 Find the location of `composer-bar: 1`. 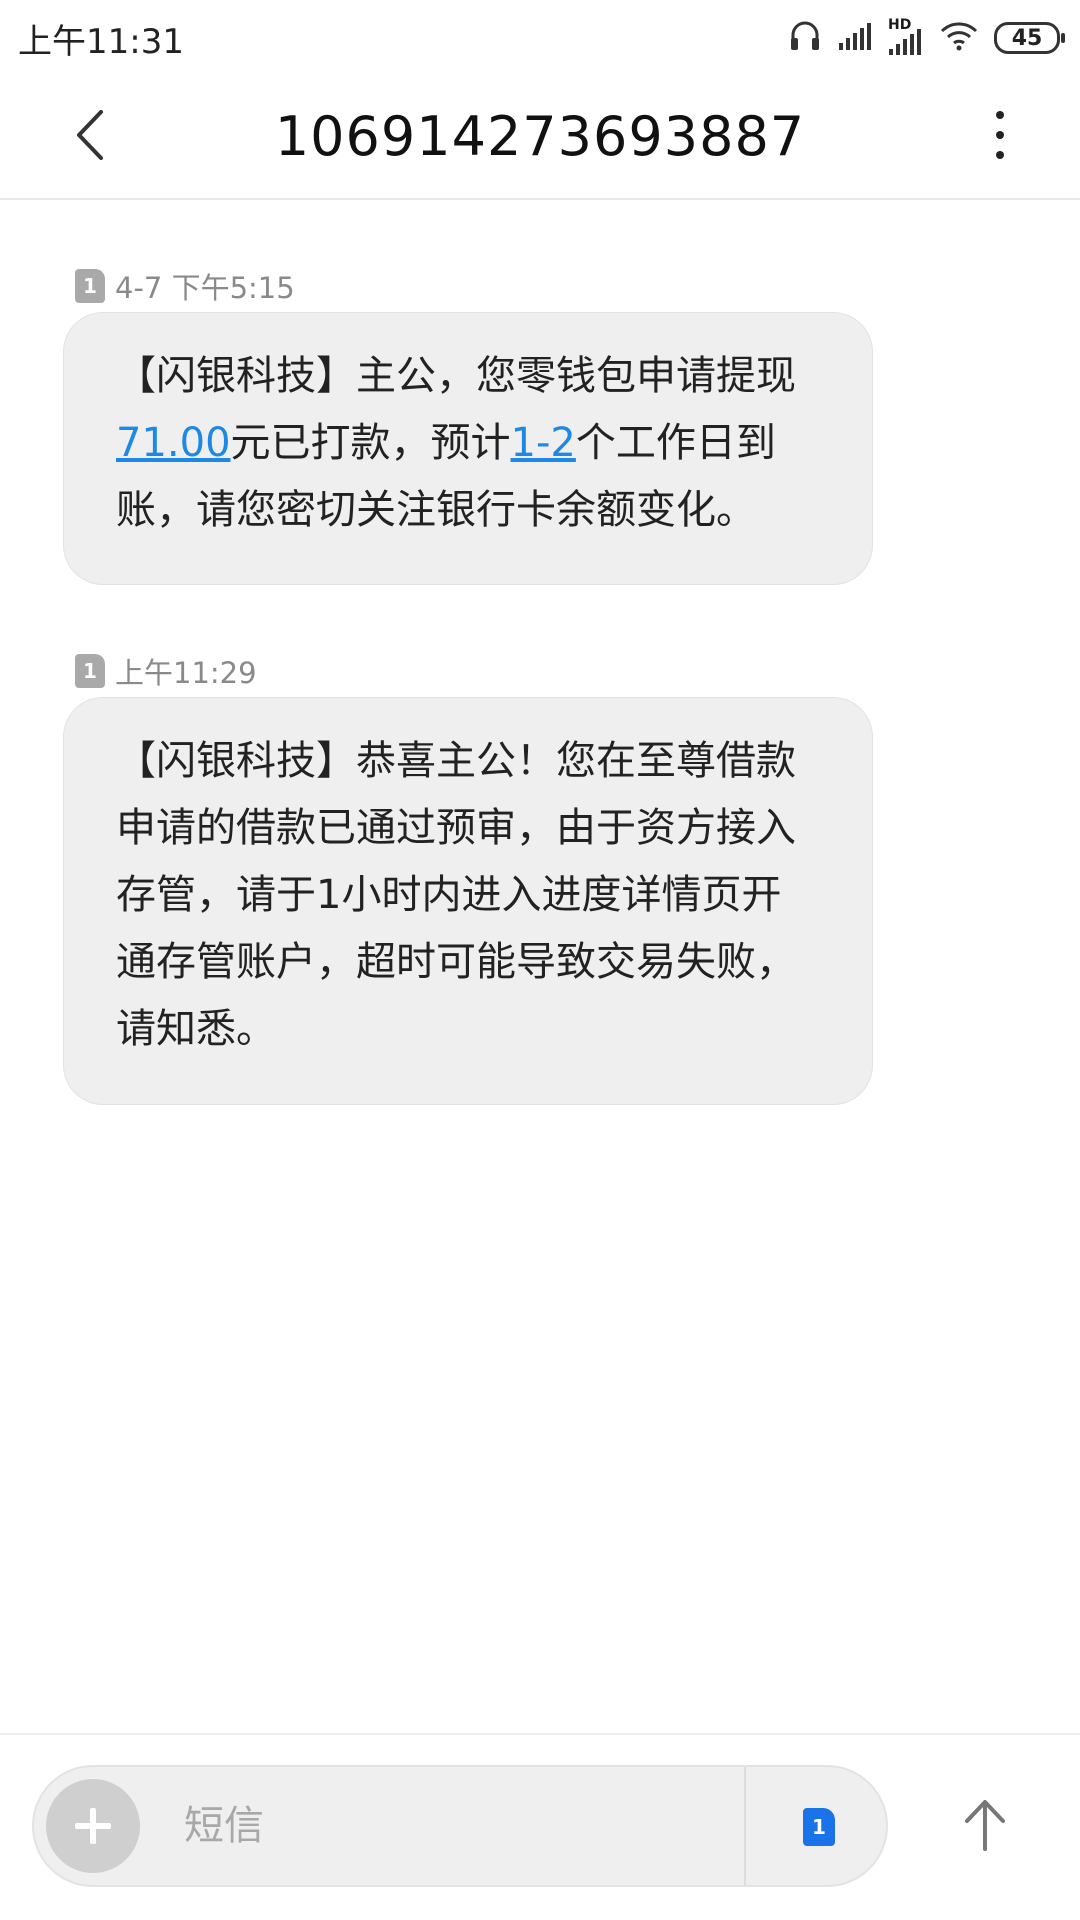

composer-bar: 1 is located at coordinates (540, 1826).